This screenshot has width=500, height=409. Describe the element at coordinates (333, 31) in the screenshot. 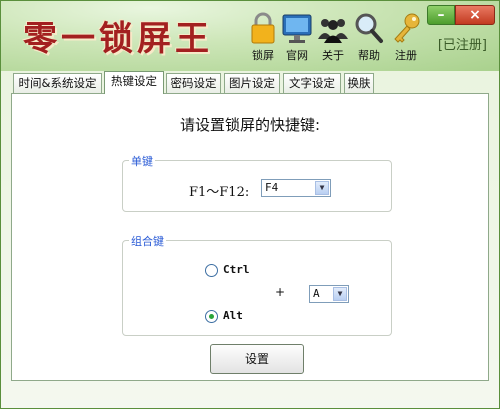

I see `people-icon` at that location.